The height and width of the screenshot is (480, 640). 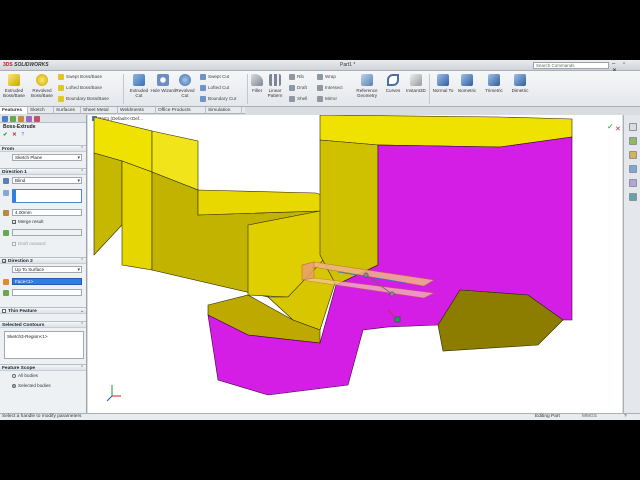 I want to click on direction1-label: Direction 1, so click(x=14, y=172).